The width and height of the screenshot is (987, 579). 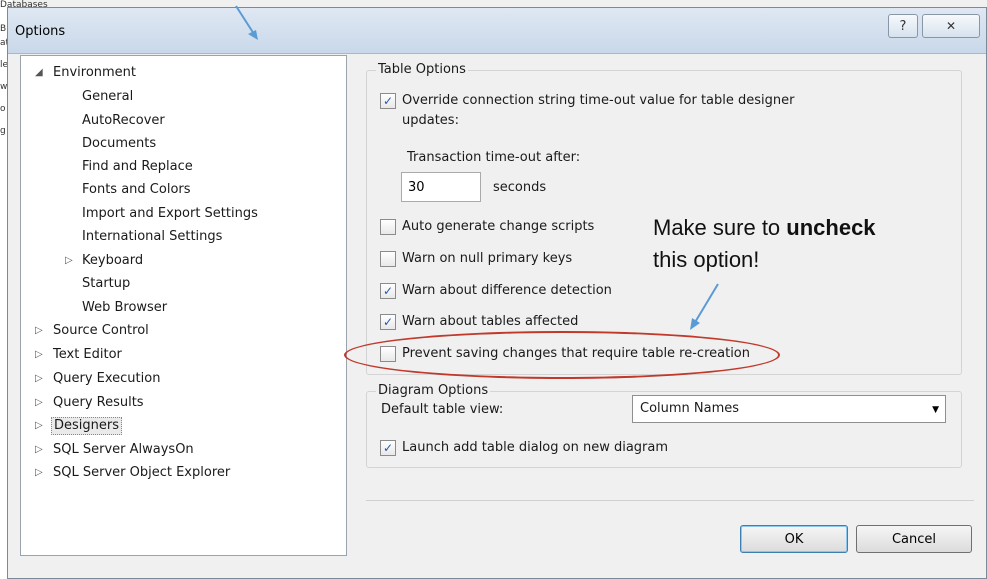 I want to click on title-pointer-arrow, so click(x=245, y=20).